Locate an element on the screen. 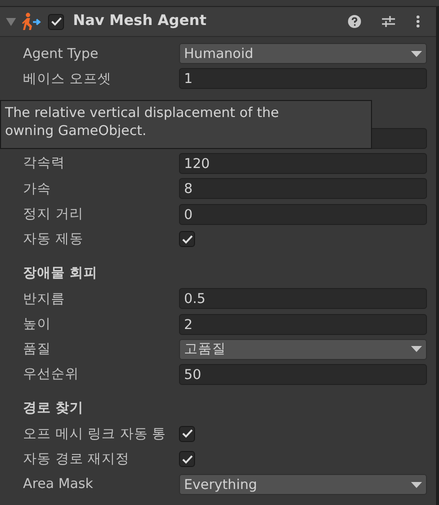 The width and height of the screenshot is (439, 505). number-field: 2 is located at coordinates (303, 324).